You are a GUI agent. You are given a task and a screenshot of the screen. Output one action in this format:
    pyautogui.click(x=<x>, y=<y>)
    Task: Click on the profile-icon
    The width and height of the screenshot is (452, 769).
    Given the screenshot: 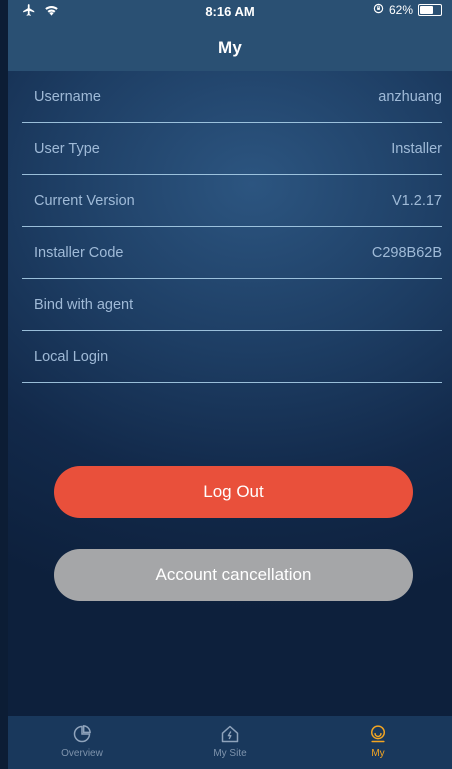 What is the action you would take?
    pyautogui.click(x=378, y=734)
    